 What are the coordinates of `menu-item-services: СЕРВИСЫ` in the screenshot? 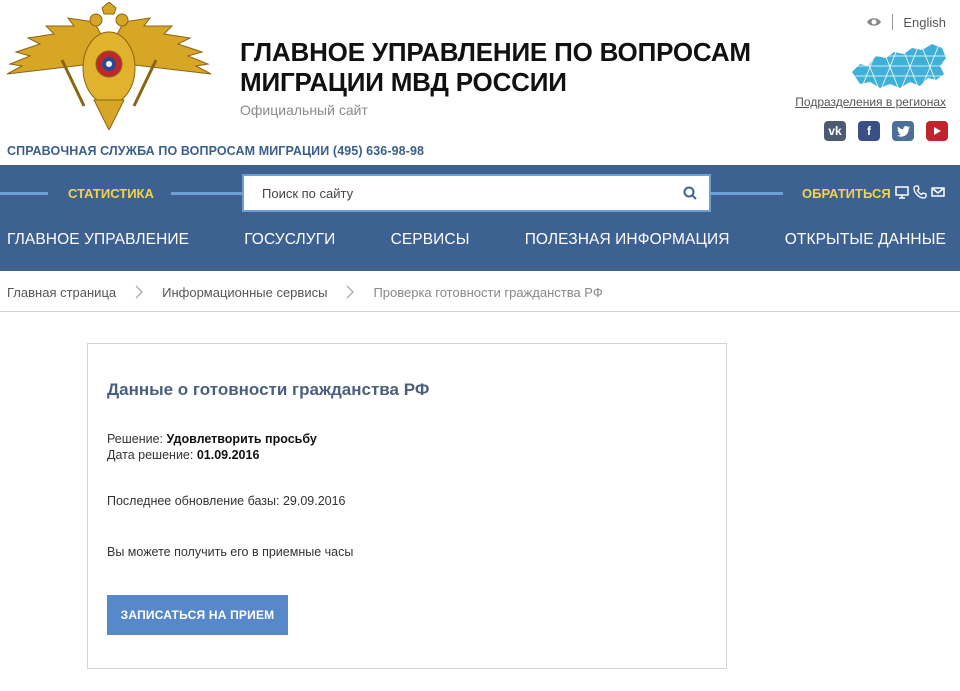 It's located at (430, 240).